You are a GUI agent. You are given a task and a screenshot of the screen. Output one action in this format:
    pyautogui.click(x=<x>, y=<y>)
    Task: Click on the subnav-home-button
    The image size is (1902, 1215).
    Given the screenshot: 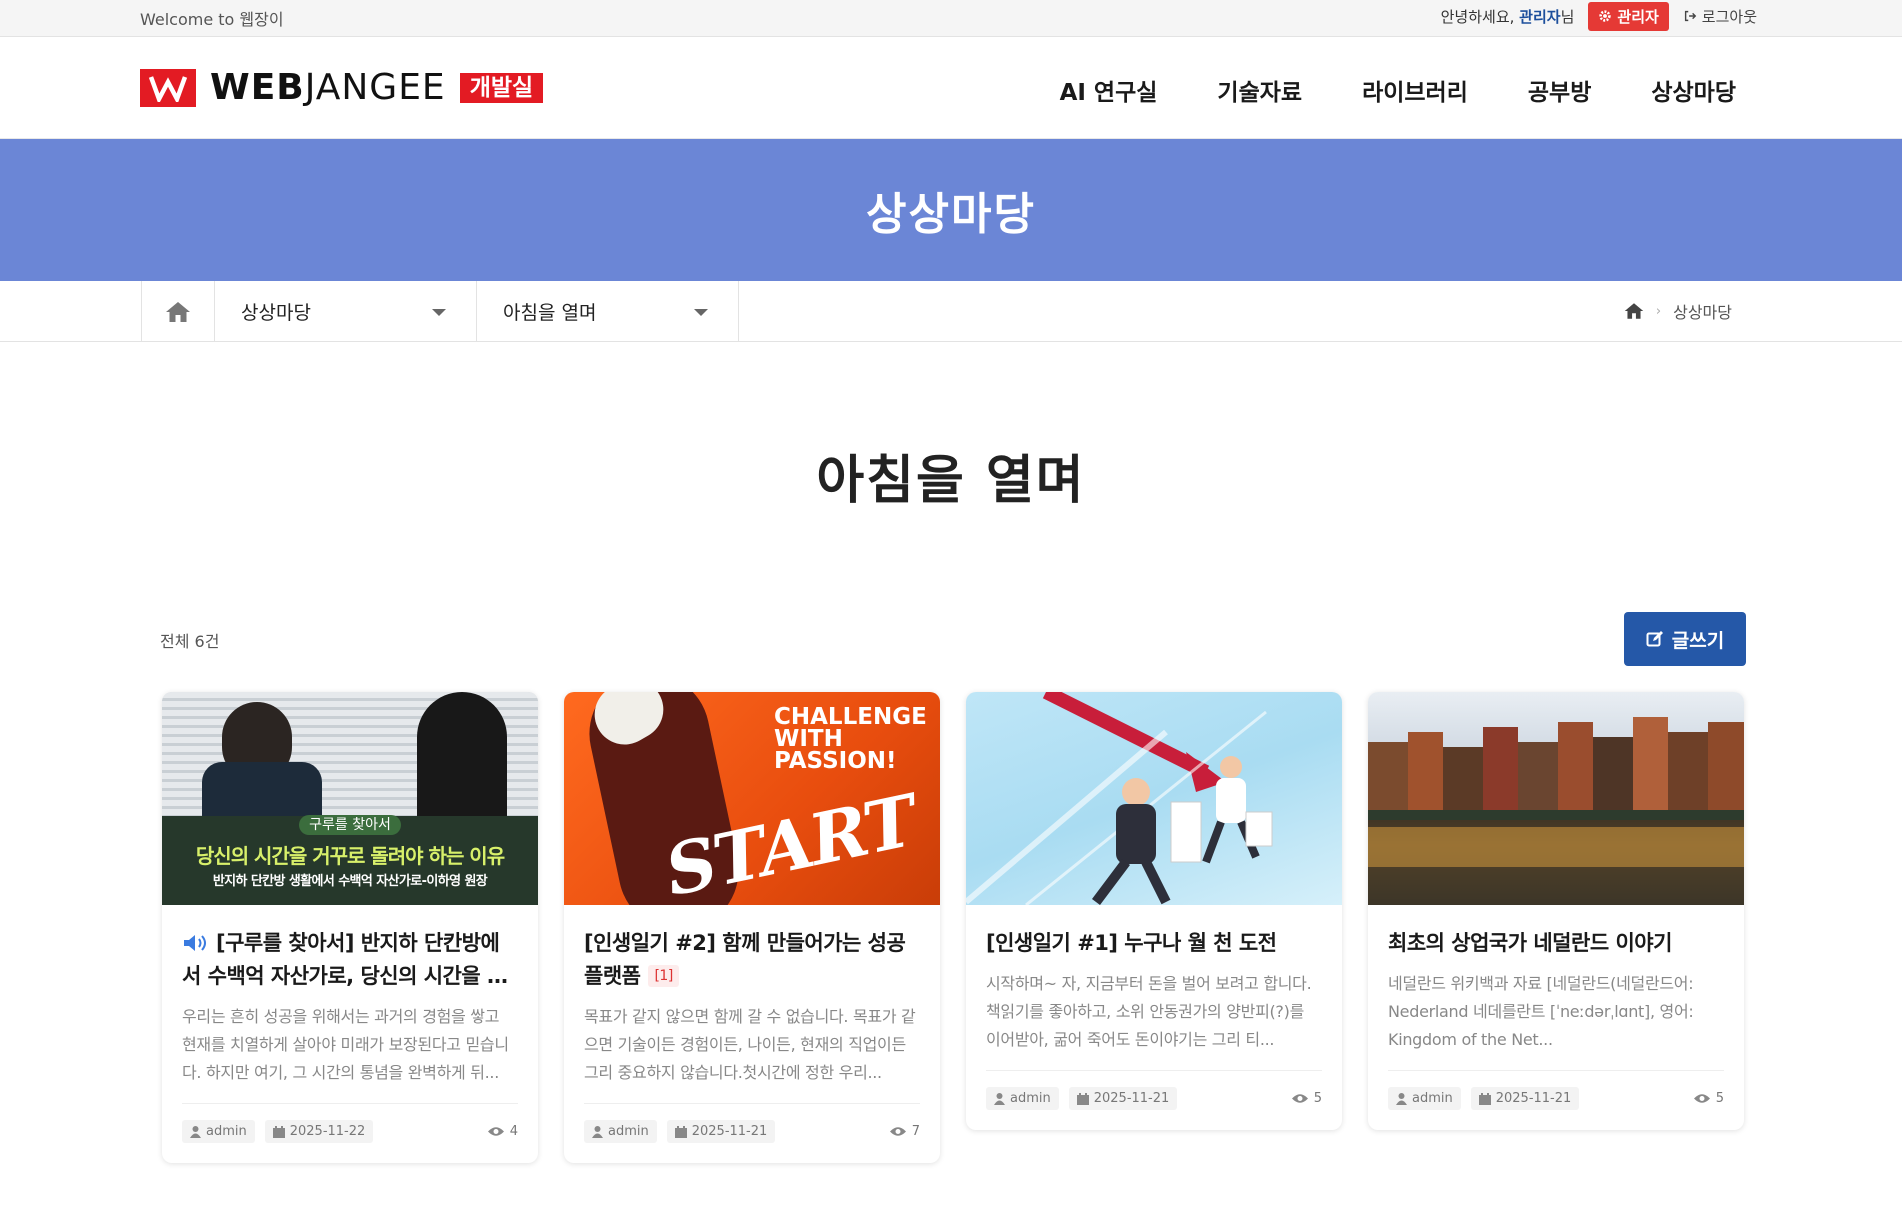 What is the action you would take?
    pyautogui.click(x=178, y=311)
    